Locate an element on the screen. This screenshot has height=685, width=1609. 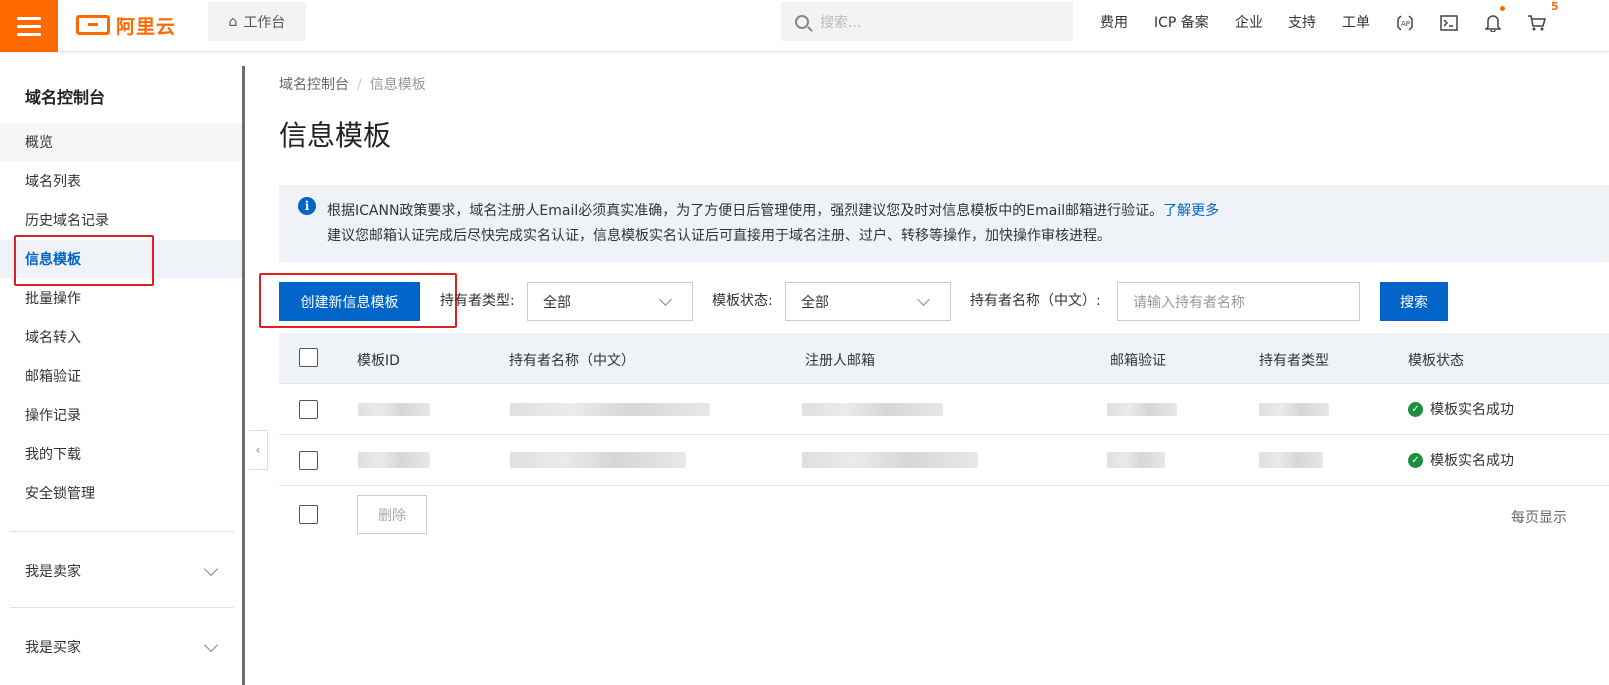
holder-type-label: 持有者类型: is located at coordinates (477, 301).